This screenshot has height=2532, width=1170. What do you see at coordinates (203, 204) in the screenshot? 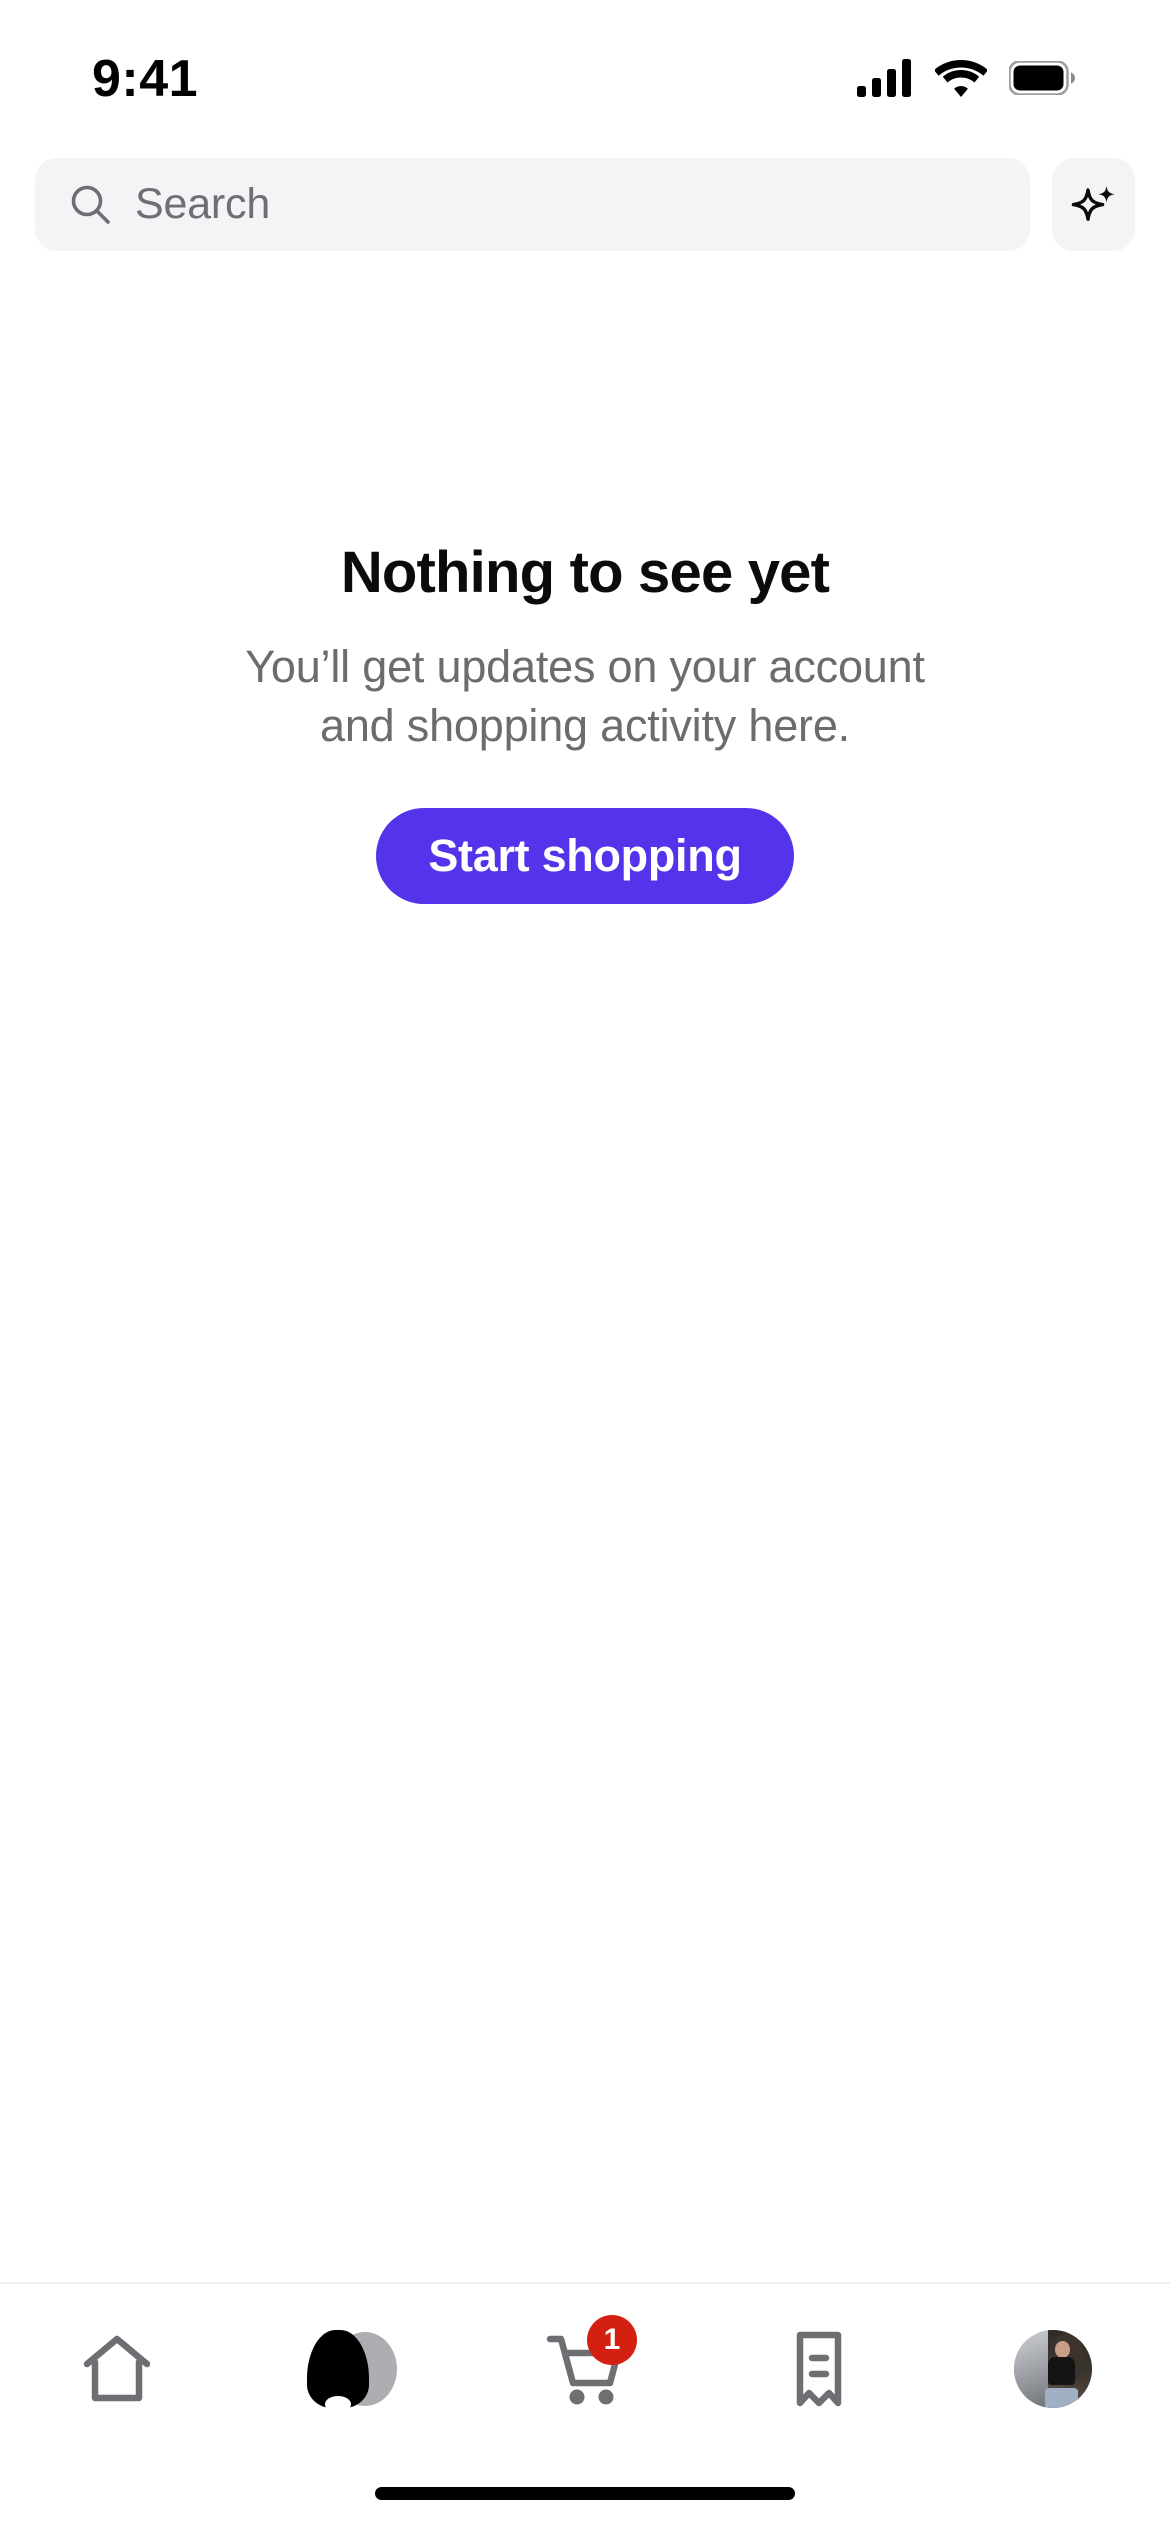
I see `search-placeholder-text: Search` at bounding box center [203, 204].